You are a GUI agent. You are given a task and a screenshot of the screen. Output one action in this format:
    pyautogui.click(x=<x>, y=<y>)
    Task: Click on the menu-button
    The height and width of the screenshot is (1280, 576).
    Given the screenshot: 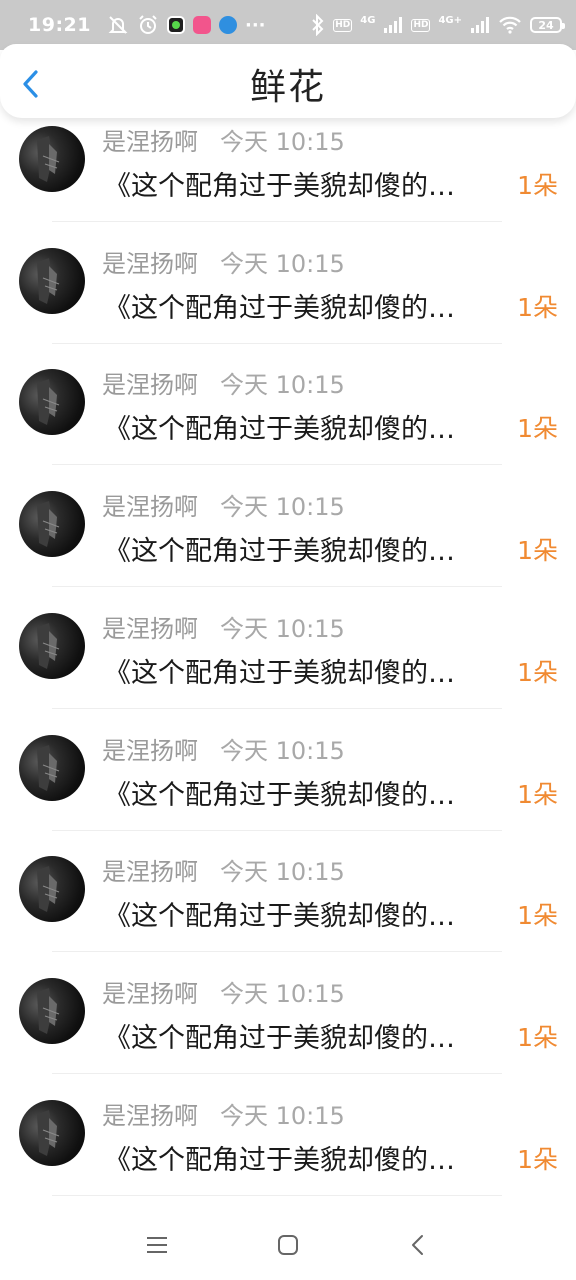 What is the action you would take?
    pyautogui.click(x=157, y=1245)
    